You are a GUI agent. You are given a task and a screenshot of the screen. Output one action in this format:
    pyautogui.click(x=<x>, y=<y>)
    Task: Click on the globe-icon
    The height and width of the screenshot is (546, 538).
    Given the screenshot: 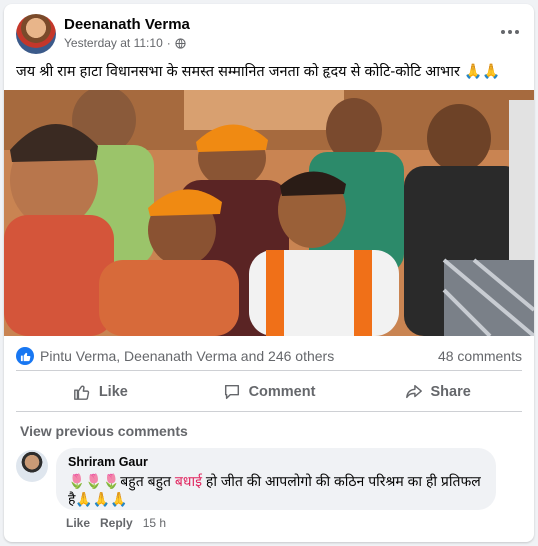 What is the action you would take?
    pyautogui.click(x=180, y=43)
    